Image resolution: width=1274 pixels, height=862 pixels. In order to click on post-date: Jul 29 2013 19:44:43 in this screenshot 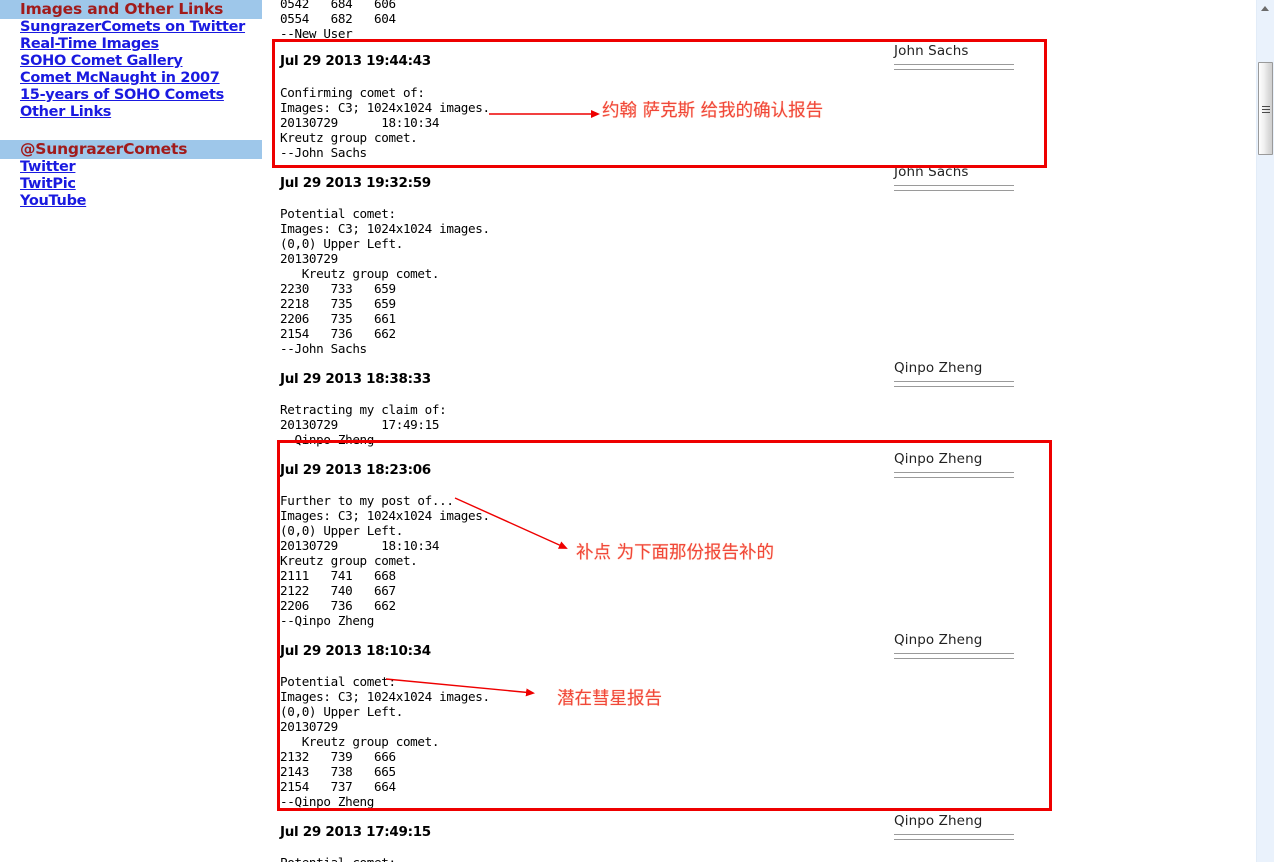, I will do `click(355, 61)`.